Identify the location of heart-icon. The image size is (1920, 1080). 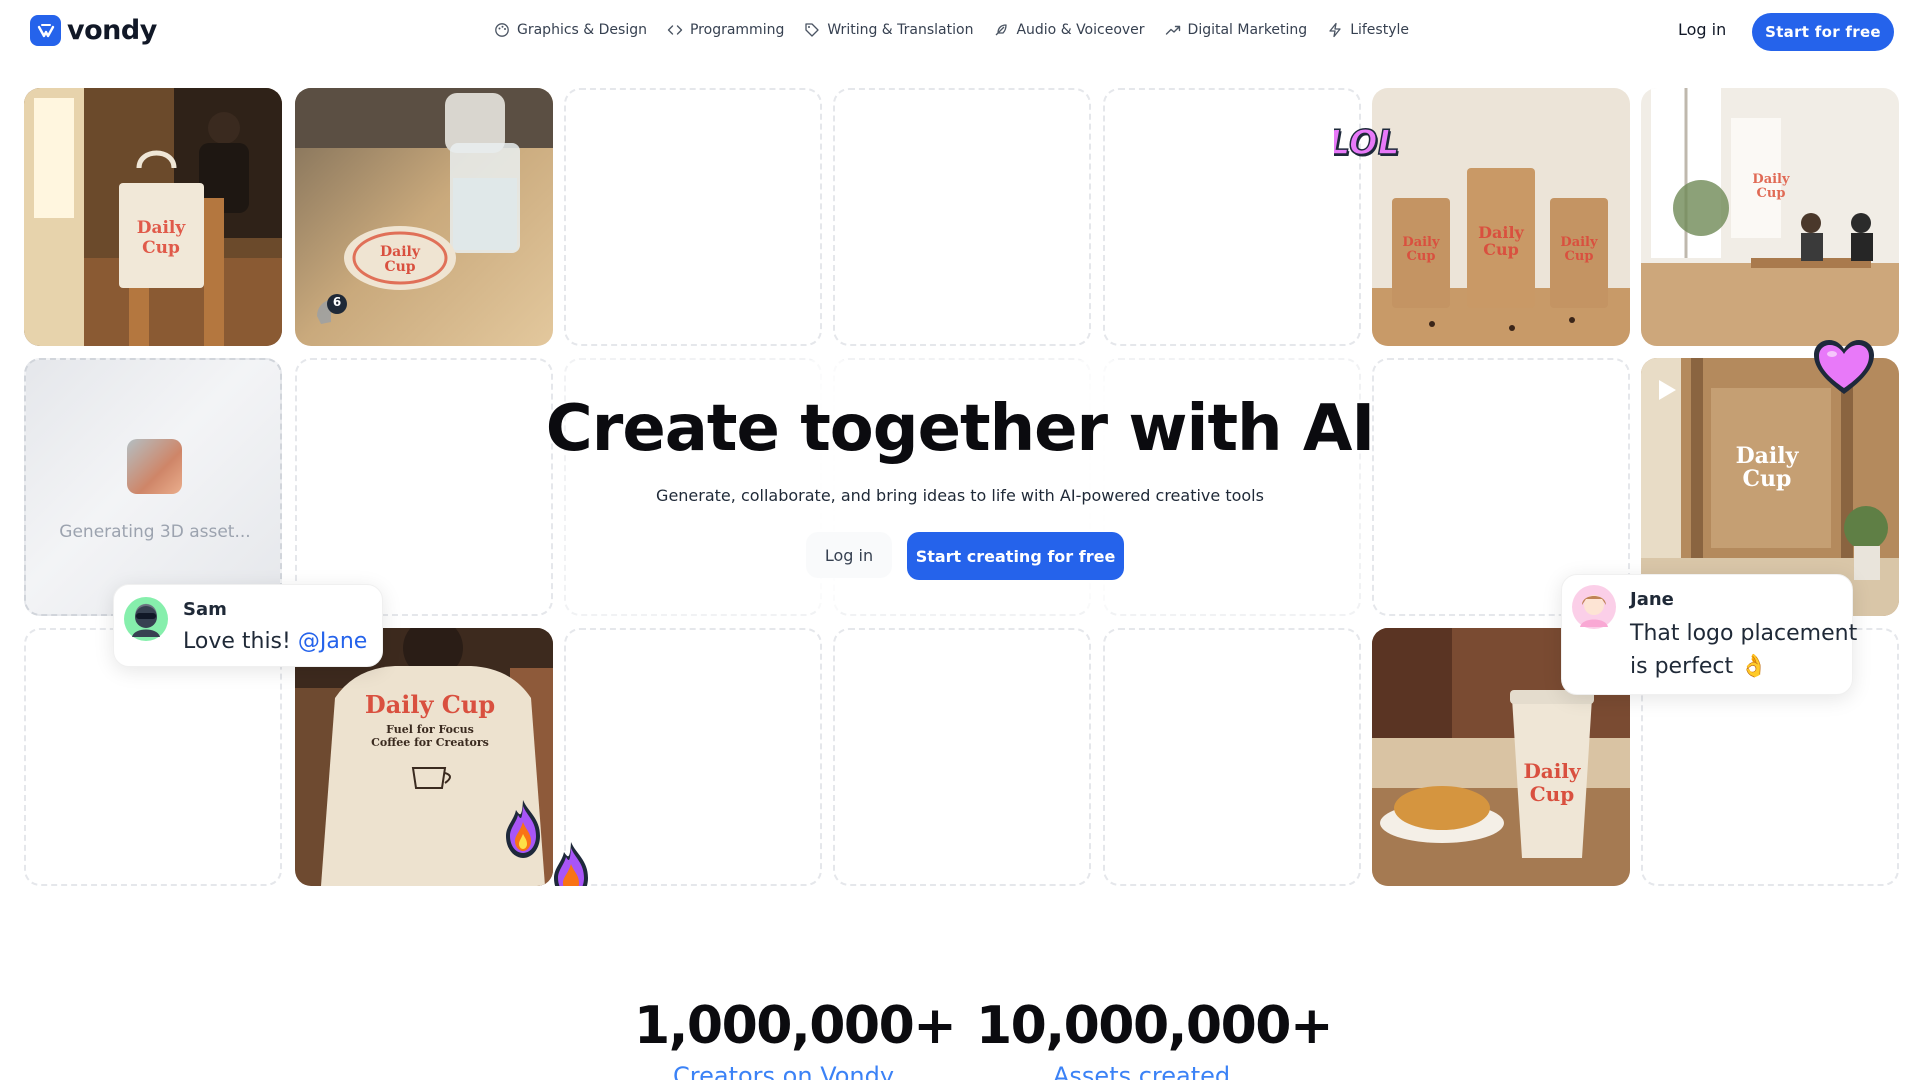
(1844, 367).